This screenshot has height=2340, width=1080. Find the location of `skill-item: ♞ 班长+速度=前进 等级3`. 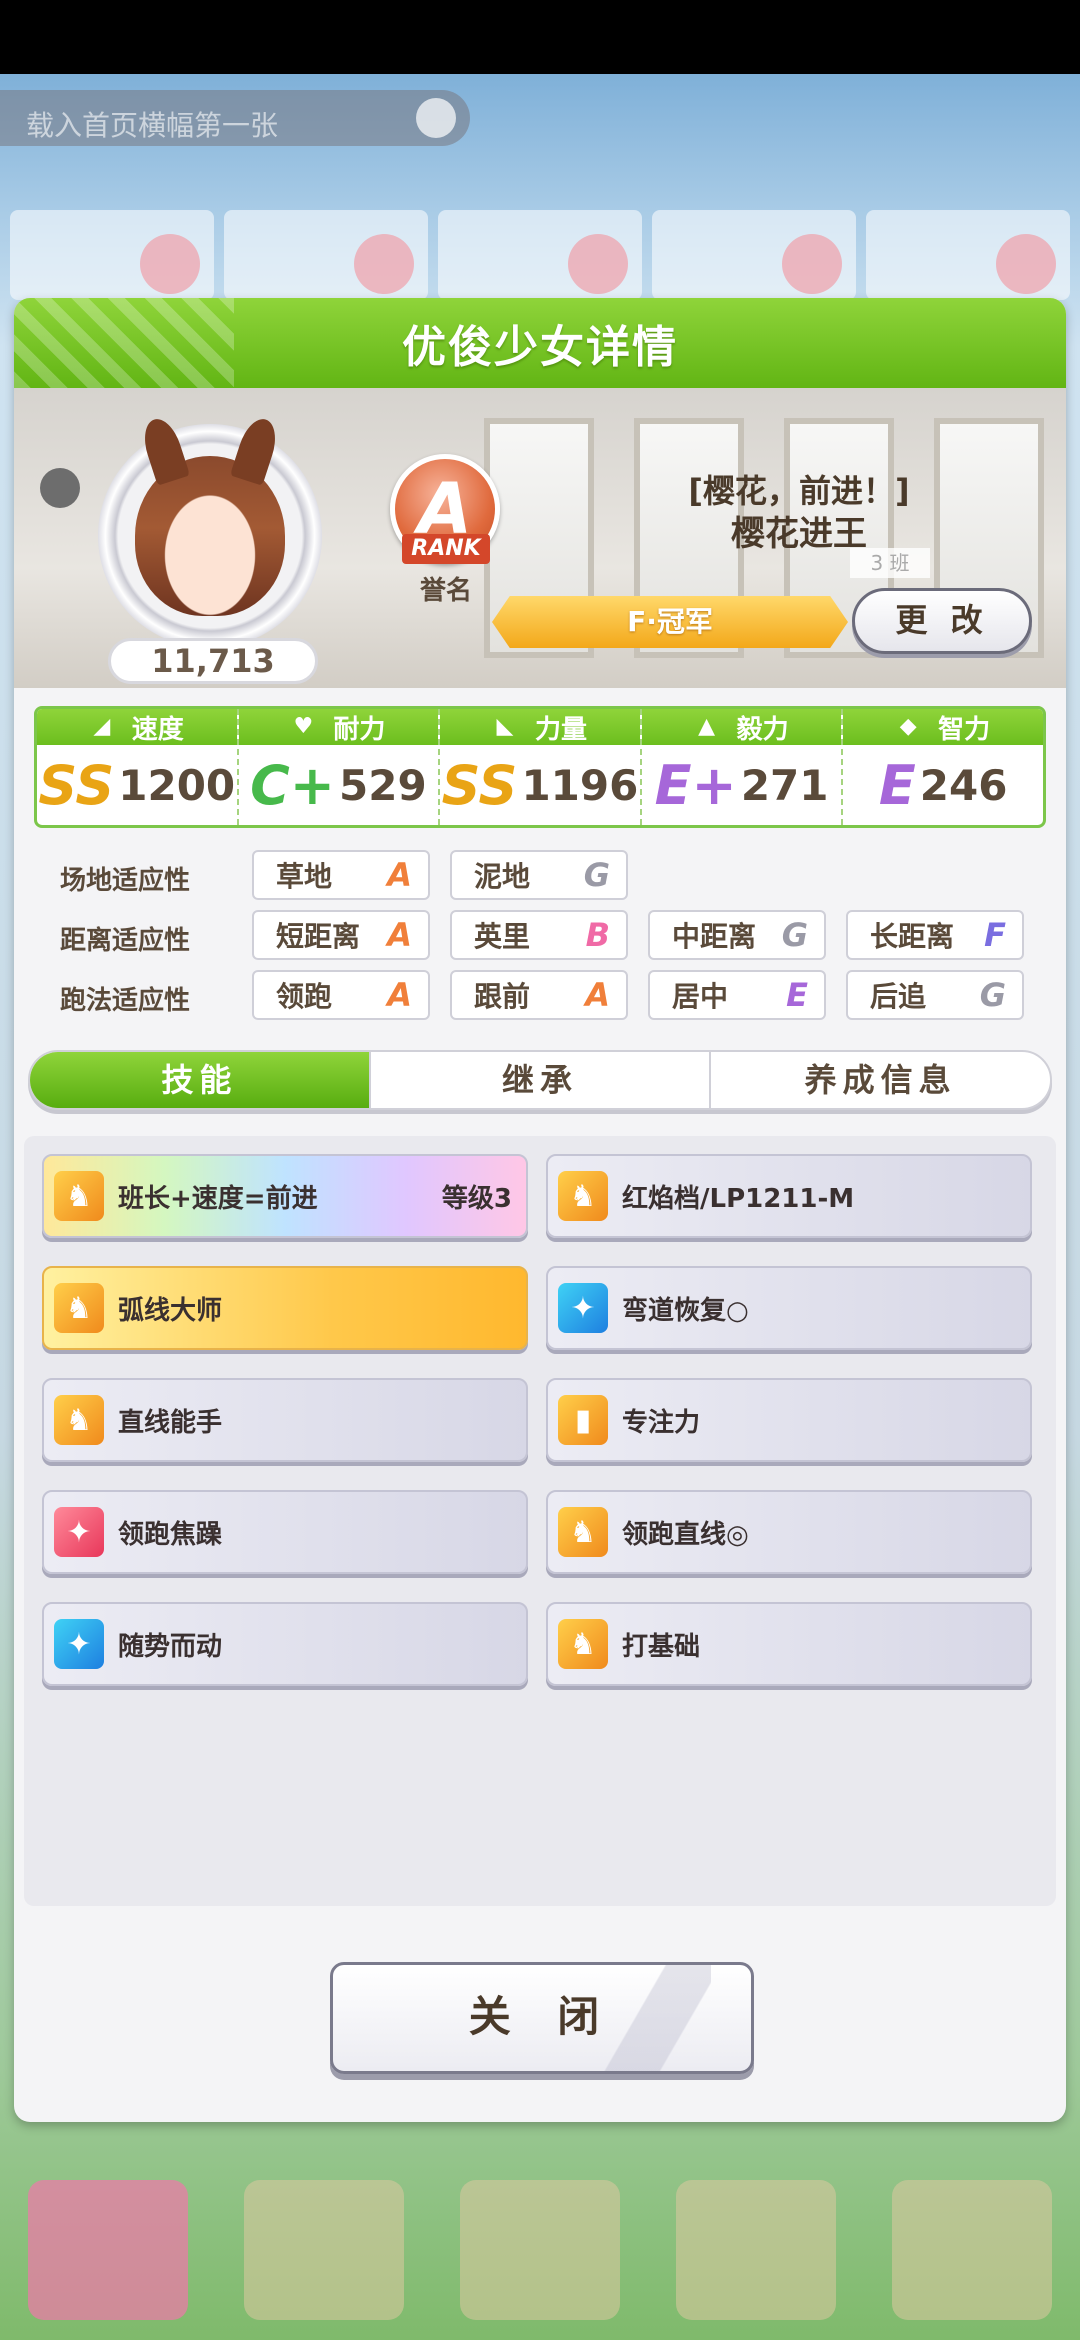

skill-item: ♞ 班长+速度=前进 等级3 is located at coordinates (285, 1196).